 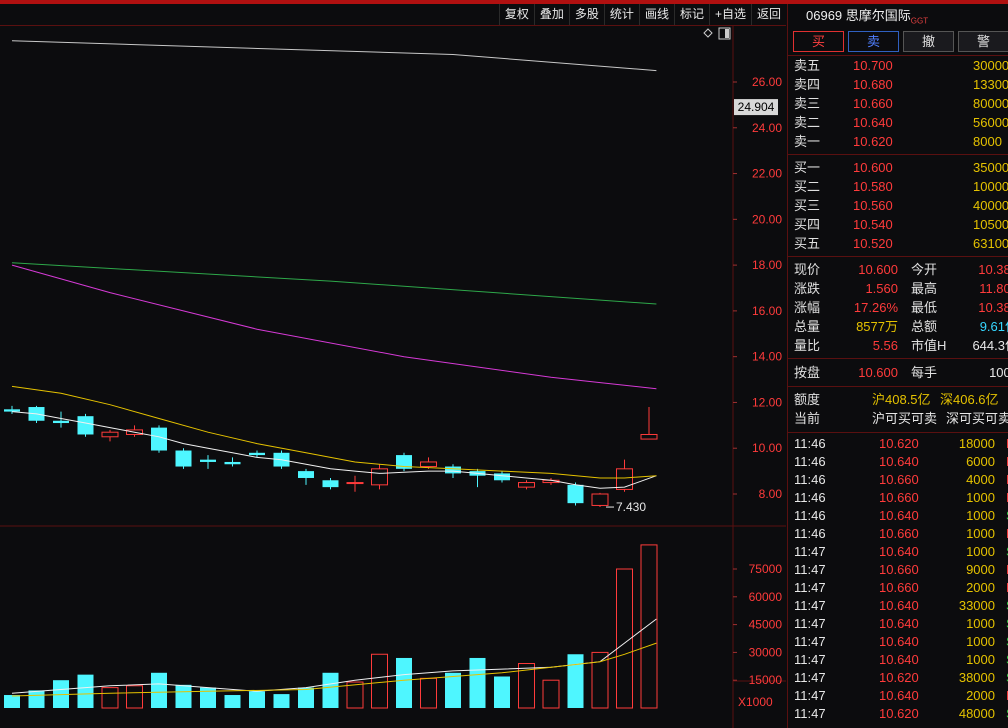 What do you see at coordinates (898, 84) in the screenshot?
I see `ask-row: 卖四 10.680 133000` at bounding box center [898, 84].